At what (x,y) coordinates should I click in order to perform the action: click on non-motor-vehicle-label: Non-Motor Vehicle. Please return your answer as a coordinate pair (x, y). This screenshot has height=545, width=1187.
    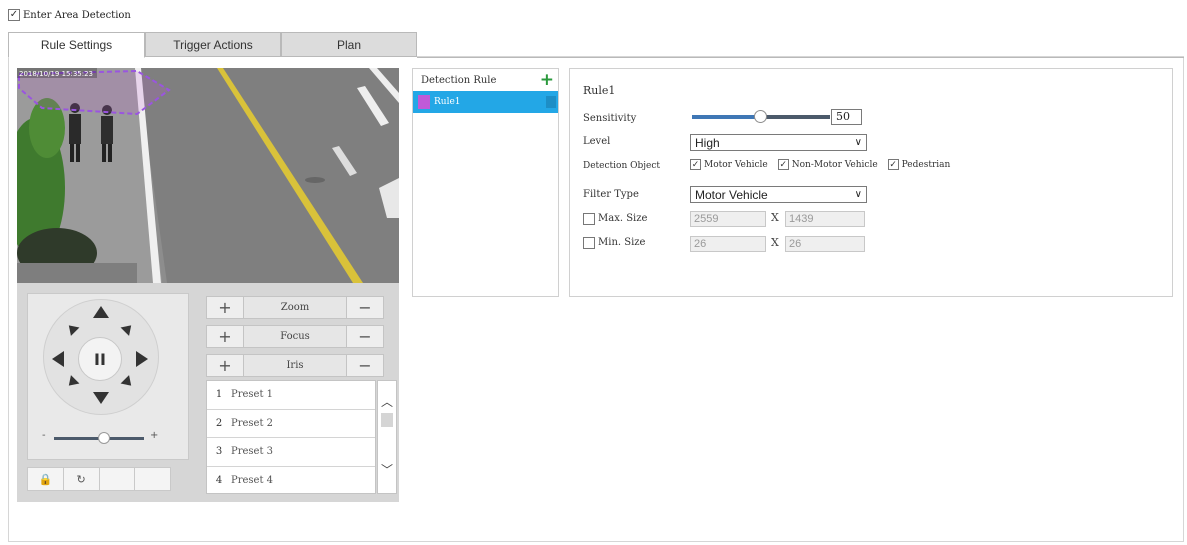
    Looking at the image, I should click on (834, 164).